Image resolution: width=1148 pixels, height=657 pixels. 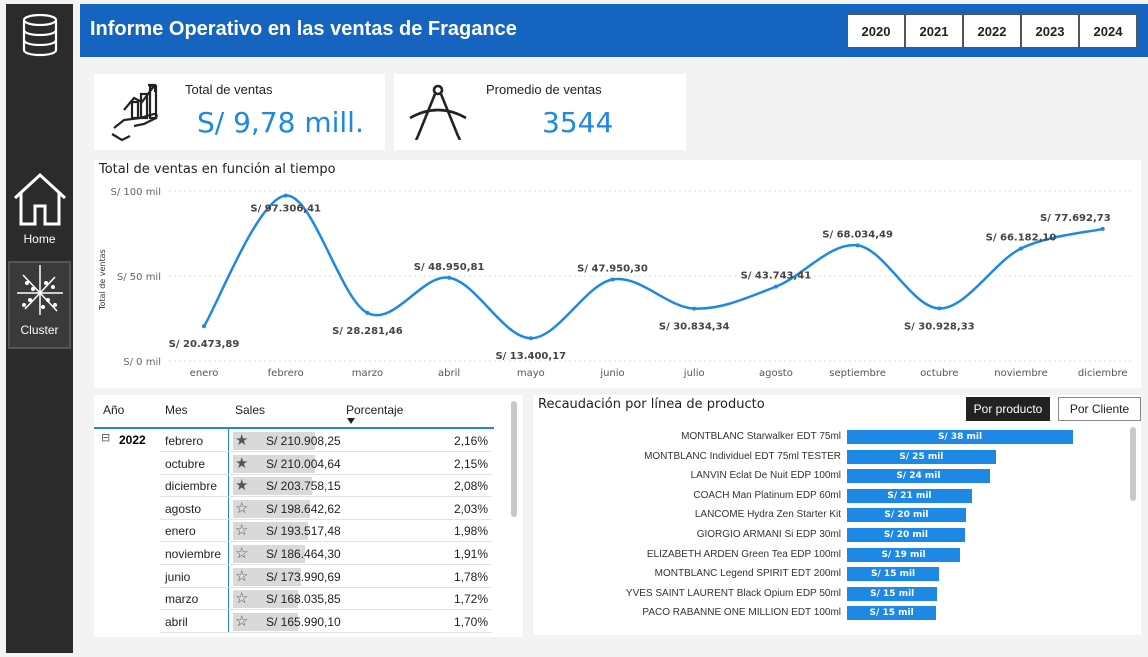 I want to click on product-bar: S/ 21 mil, so click(x=909, y=495).